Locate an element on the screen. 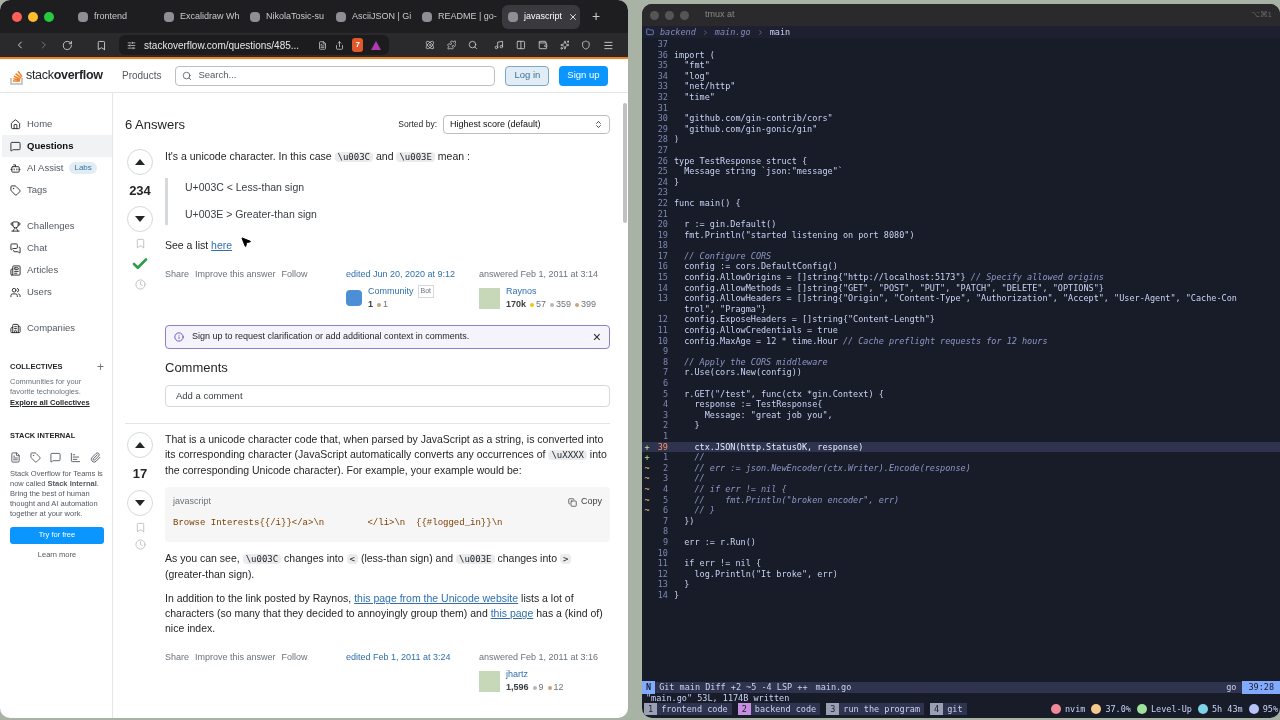 The image size is (1280, 720). shield-badge: 7 is located at coordinates (357, 45).